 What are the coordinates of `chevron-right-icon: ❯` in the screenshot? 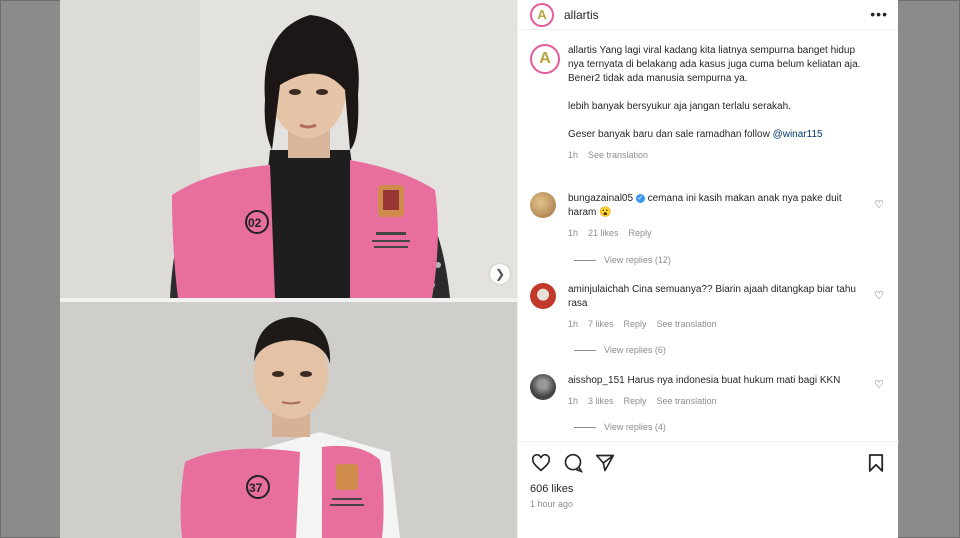 It's located at (500, 274).